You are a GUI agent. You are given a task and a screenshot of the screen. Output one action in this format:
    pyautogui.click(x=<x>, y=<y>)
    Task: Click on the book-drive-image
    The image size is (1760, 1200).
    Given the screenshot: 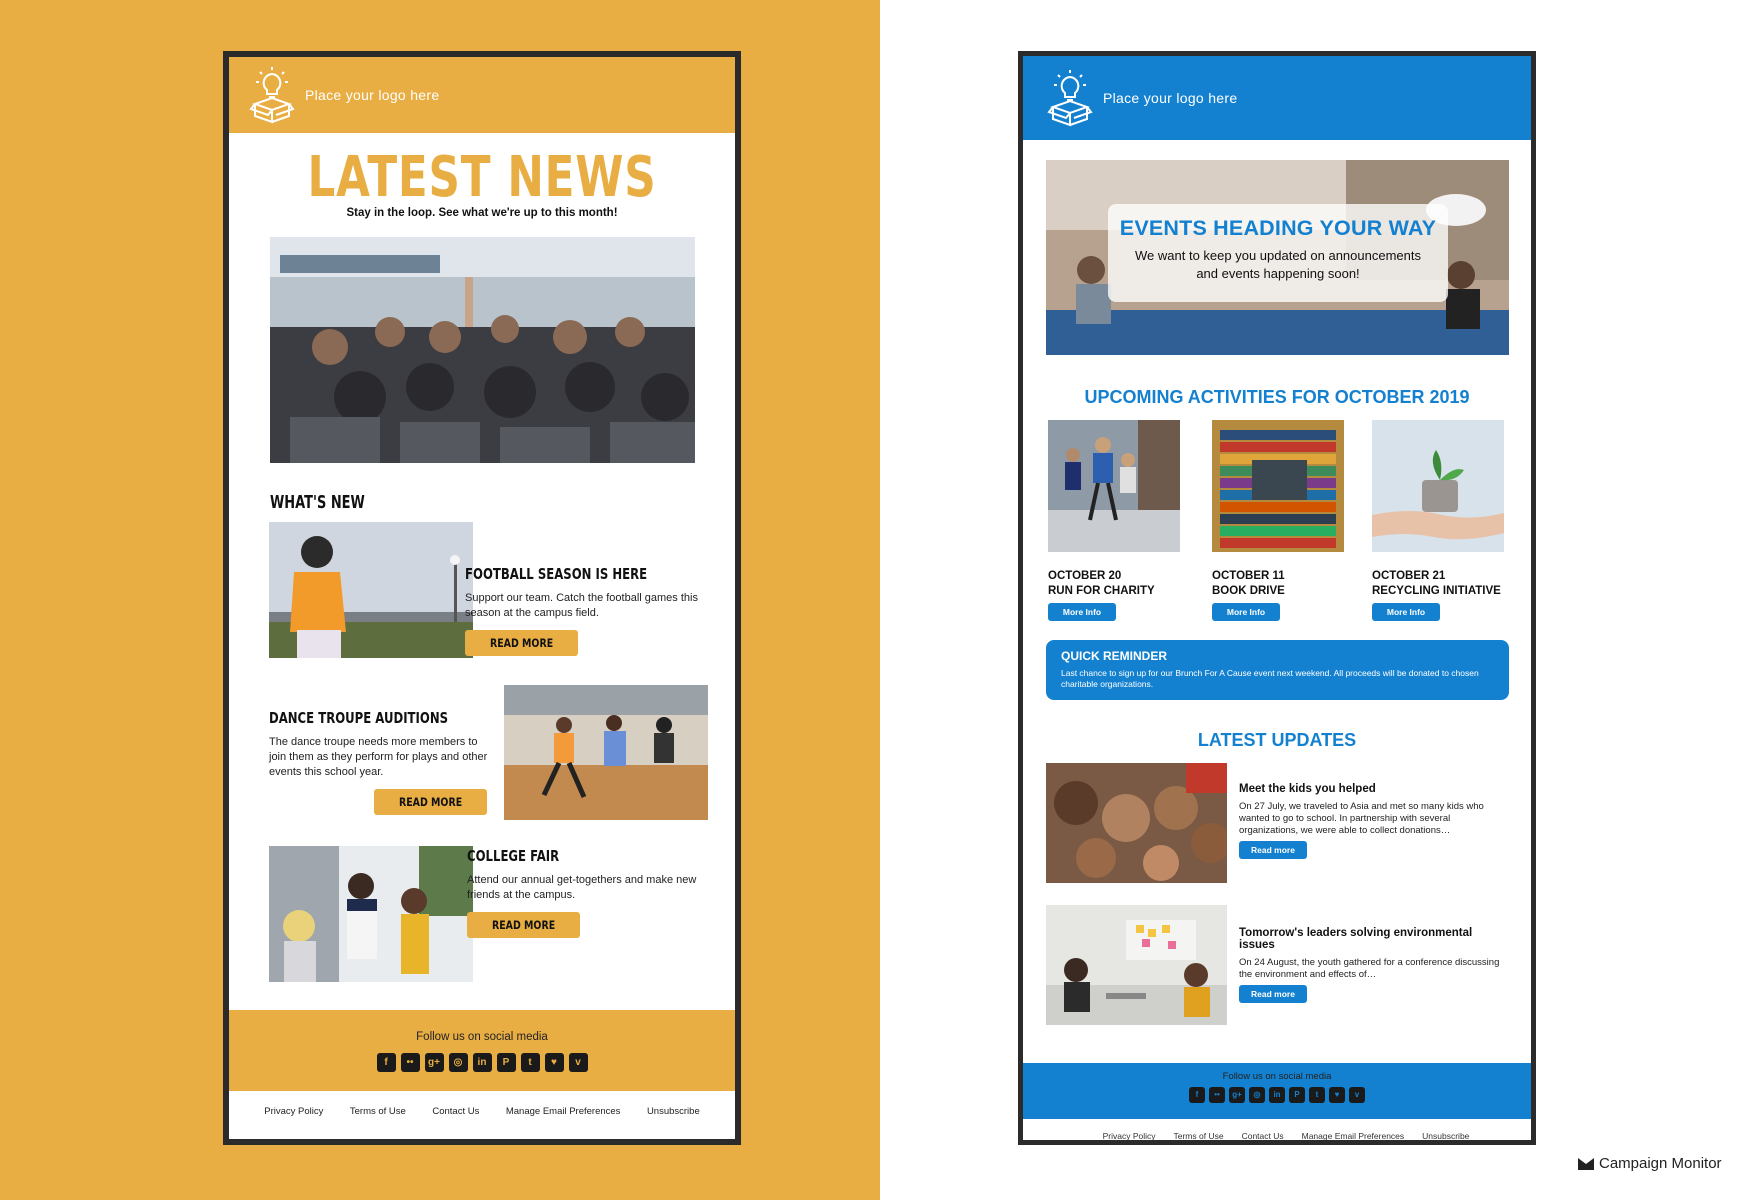 What is the action you would take?
    pyautogui.click(x=1278, y=486)
    